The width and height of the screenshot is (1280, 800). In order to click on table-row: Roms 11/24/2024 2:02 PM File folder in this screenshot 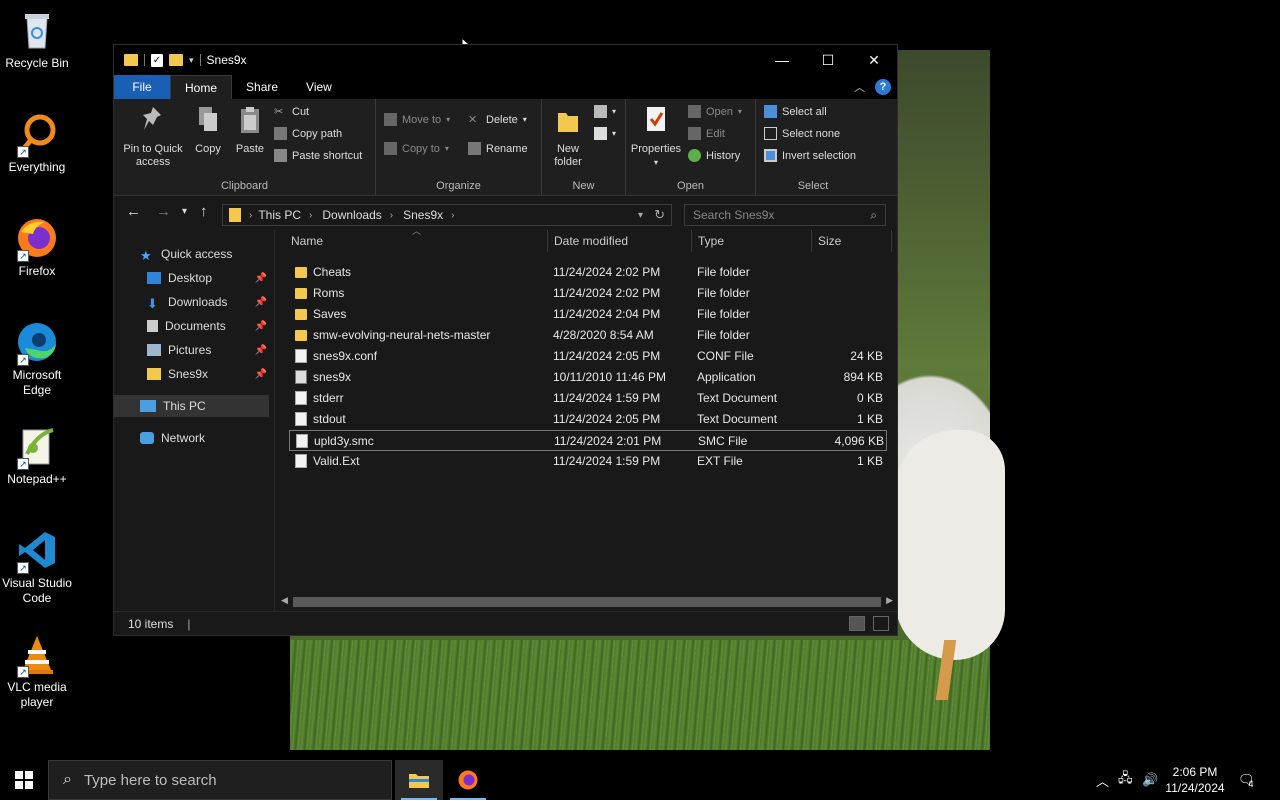, I will do `click(588, 293)`.